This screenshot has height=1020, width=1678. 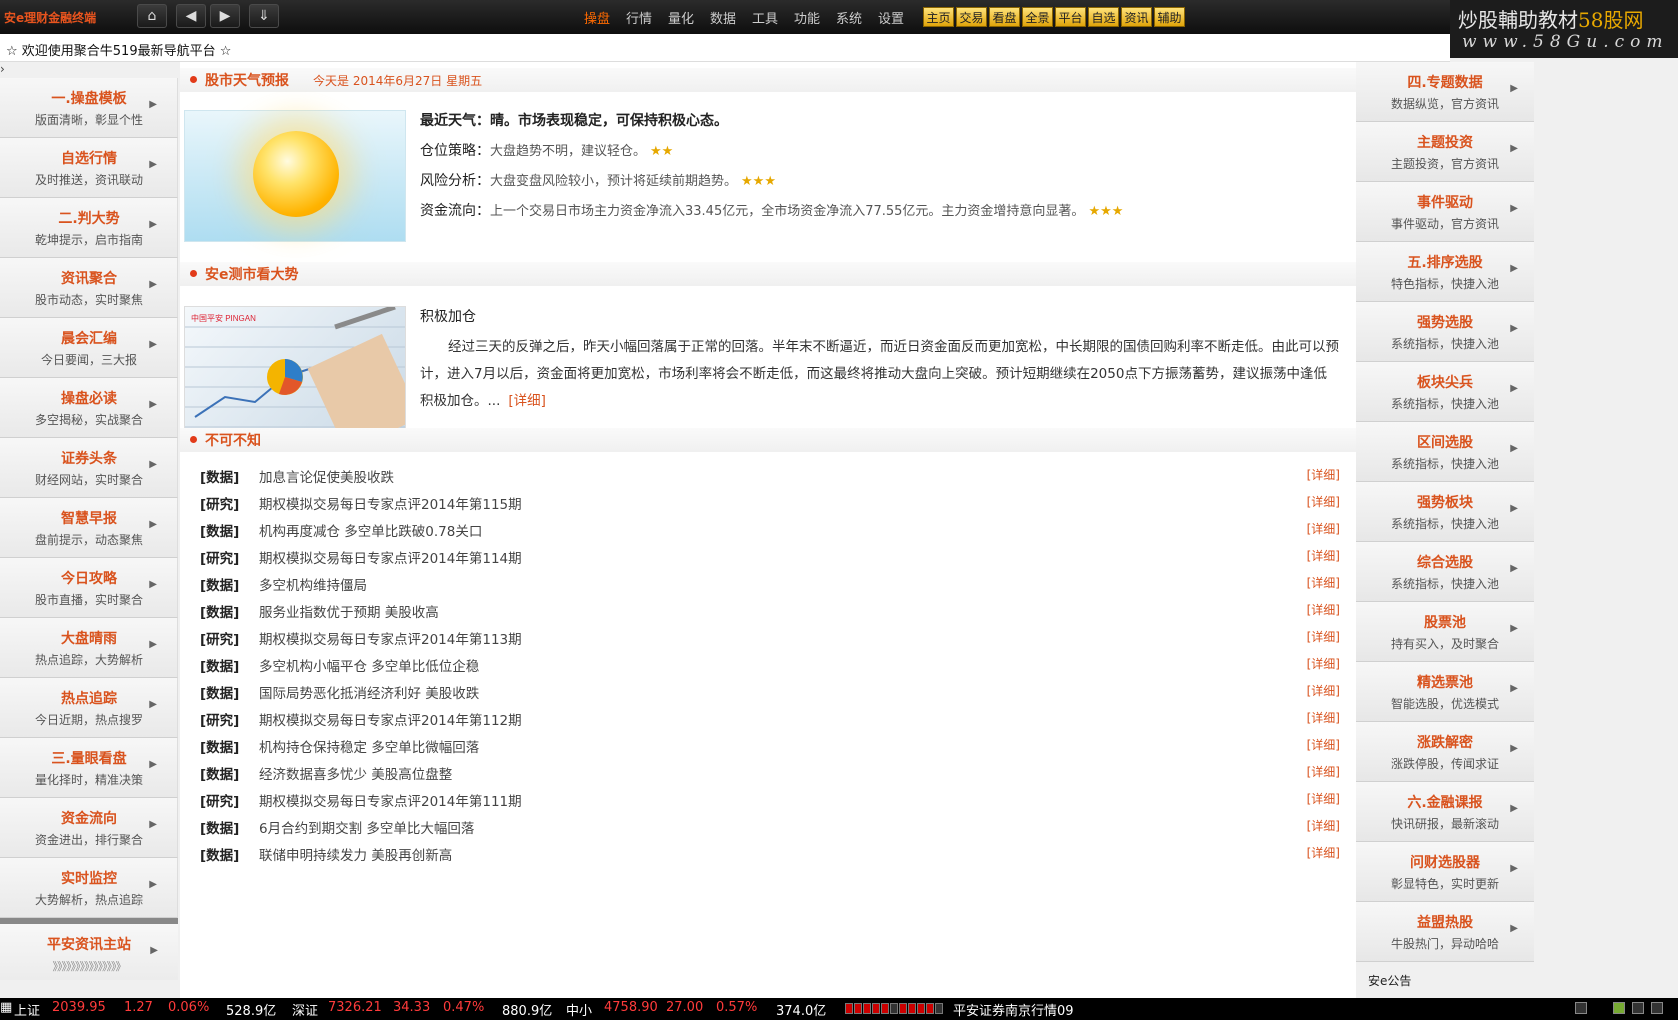 What do you see at coordinates (1445, 572) in the screenshot?
I see `right-nav-item: 综合选股 系统指标，快捷入池 ▶` at bounding box center [1445, 572].